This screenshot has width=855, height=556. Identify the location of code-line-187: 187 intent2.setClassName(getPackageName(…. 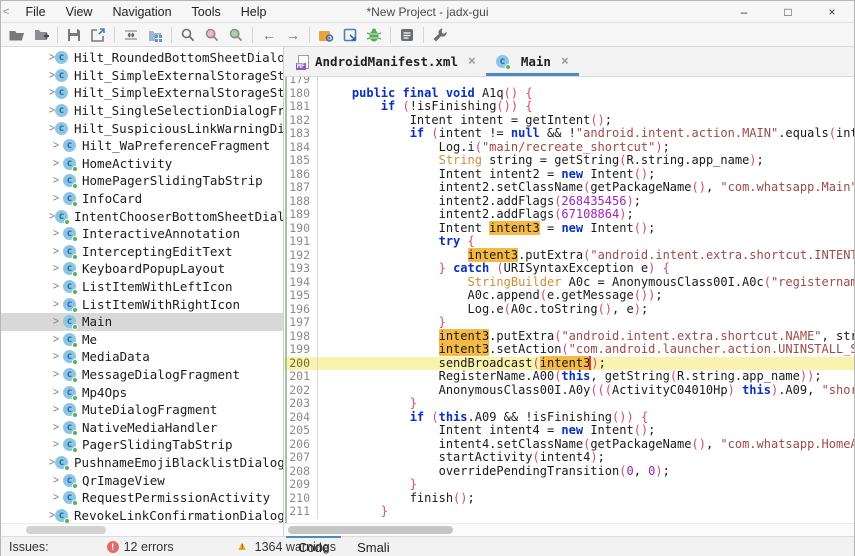
(569, 187).